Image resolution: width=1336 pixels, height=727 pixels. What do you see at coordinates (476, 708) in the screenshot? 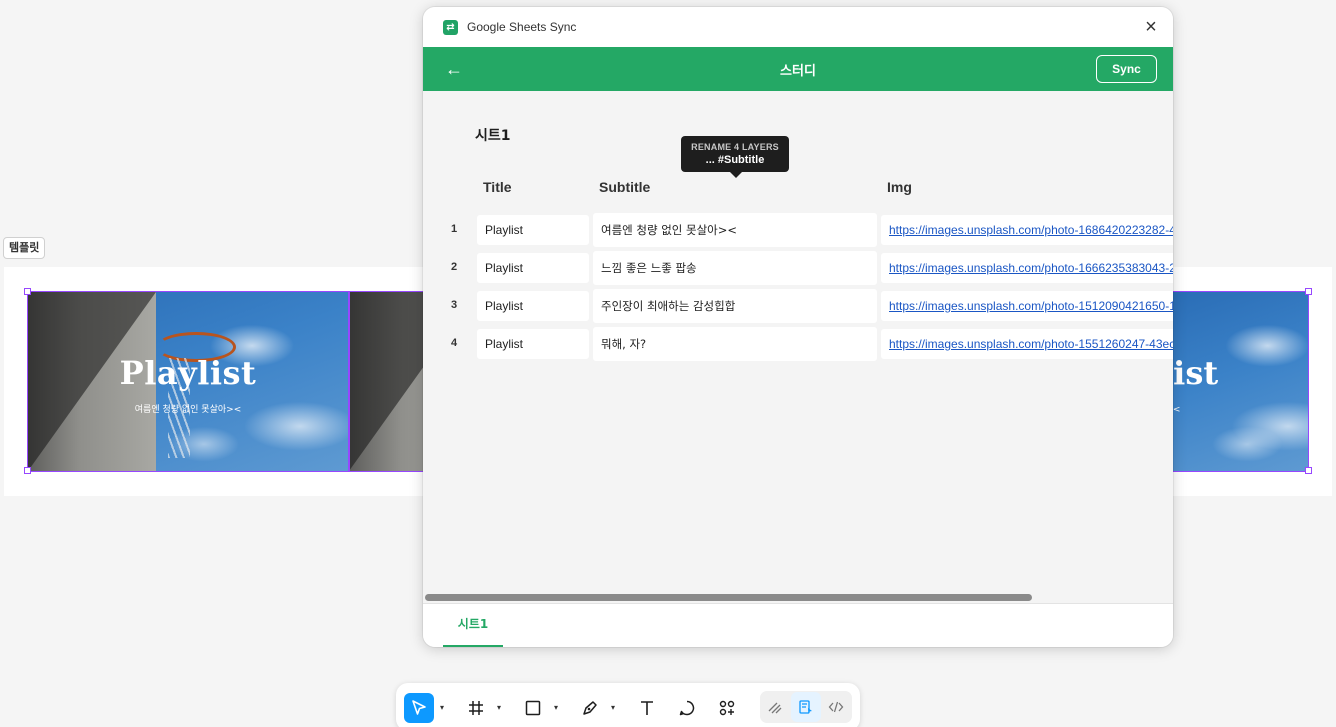
I see `frame-icon` at bounding box center [476, 708].